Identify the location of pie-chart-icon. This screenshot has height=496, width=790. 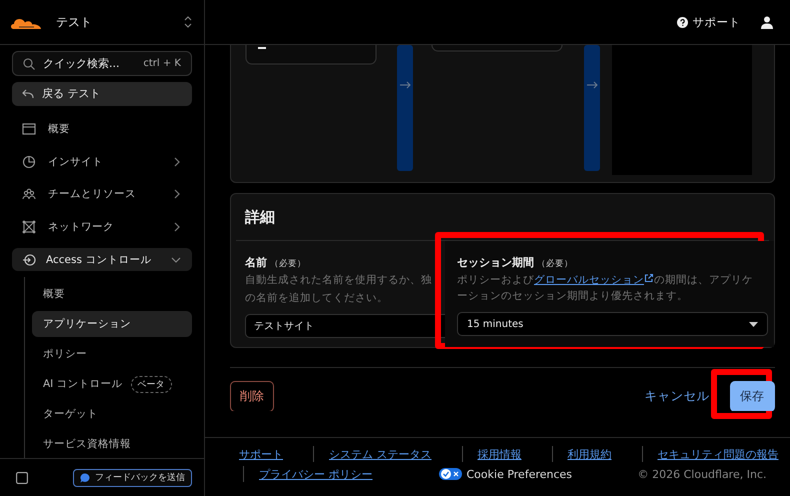
(29, 161).